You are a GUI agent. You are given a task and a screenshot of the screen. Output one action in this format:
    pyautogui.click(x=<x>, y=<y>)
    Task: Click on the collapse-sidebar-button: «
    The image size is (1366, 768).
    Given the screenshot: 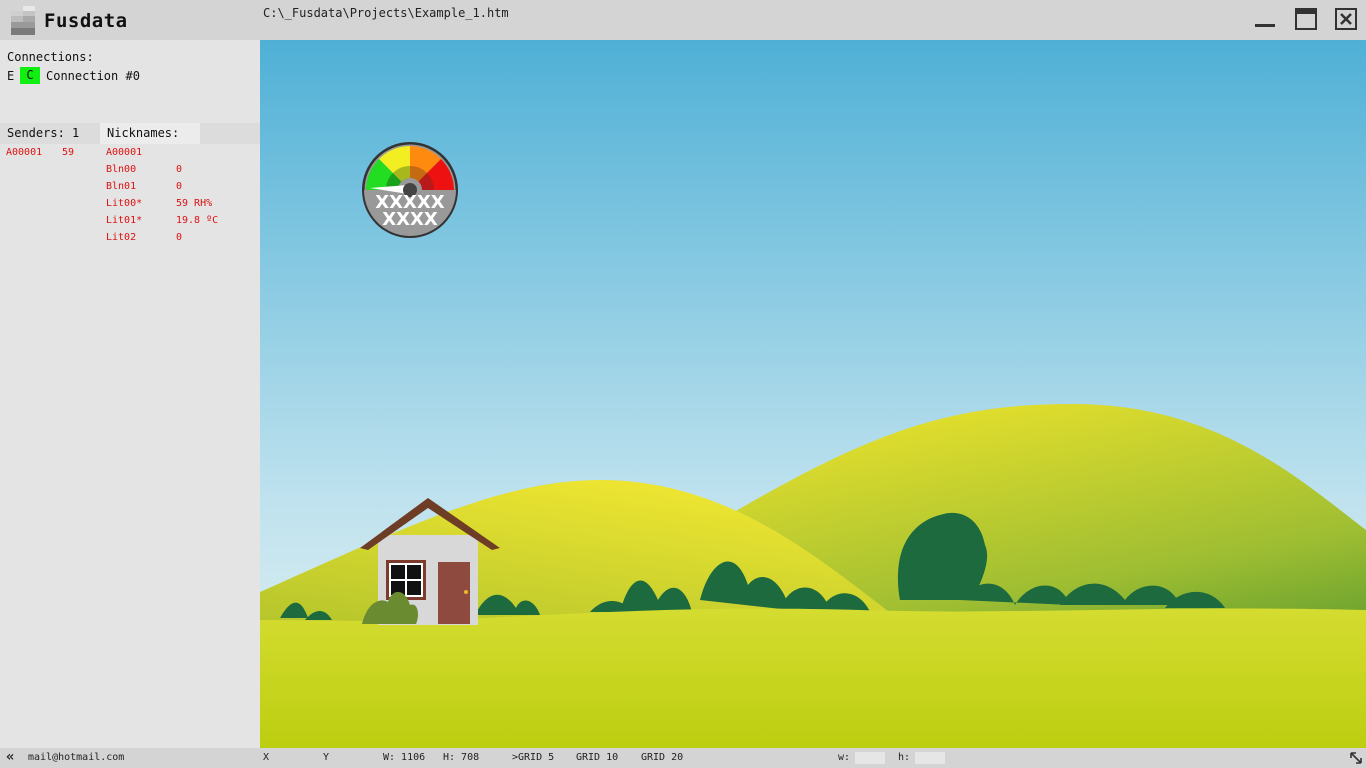 What is the action you would take?
    pyautogui.click(x=10, y=757)
    